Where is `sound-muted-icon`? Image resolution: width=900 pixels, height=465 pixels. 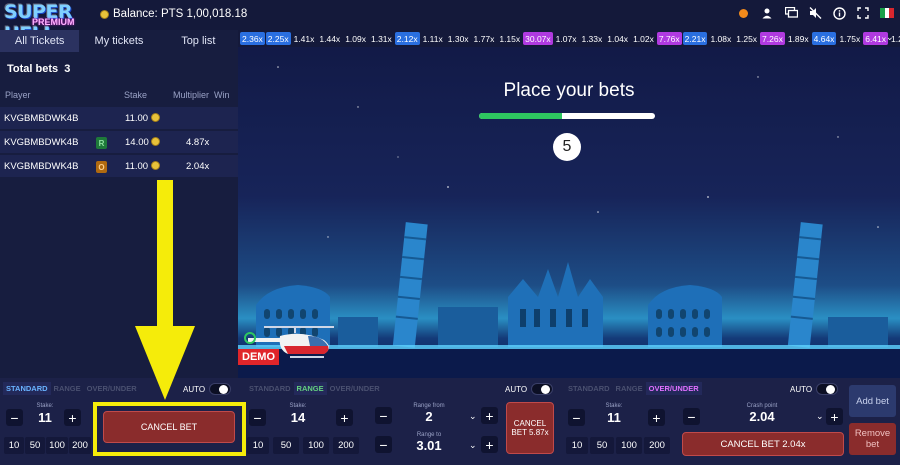 sound-muted-icon is located at coordinates (815, 13).